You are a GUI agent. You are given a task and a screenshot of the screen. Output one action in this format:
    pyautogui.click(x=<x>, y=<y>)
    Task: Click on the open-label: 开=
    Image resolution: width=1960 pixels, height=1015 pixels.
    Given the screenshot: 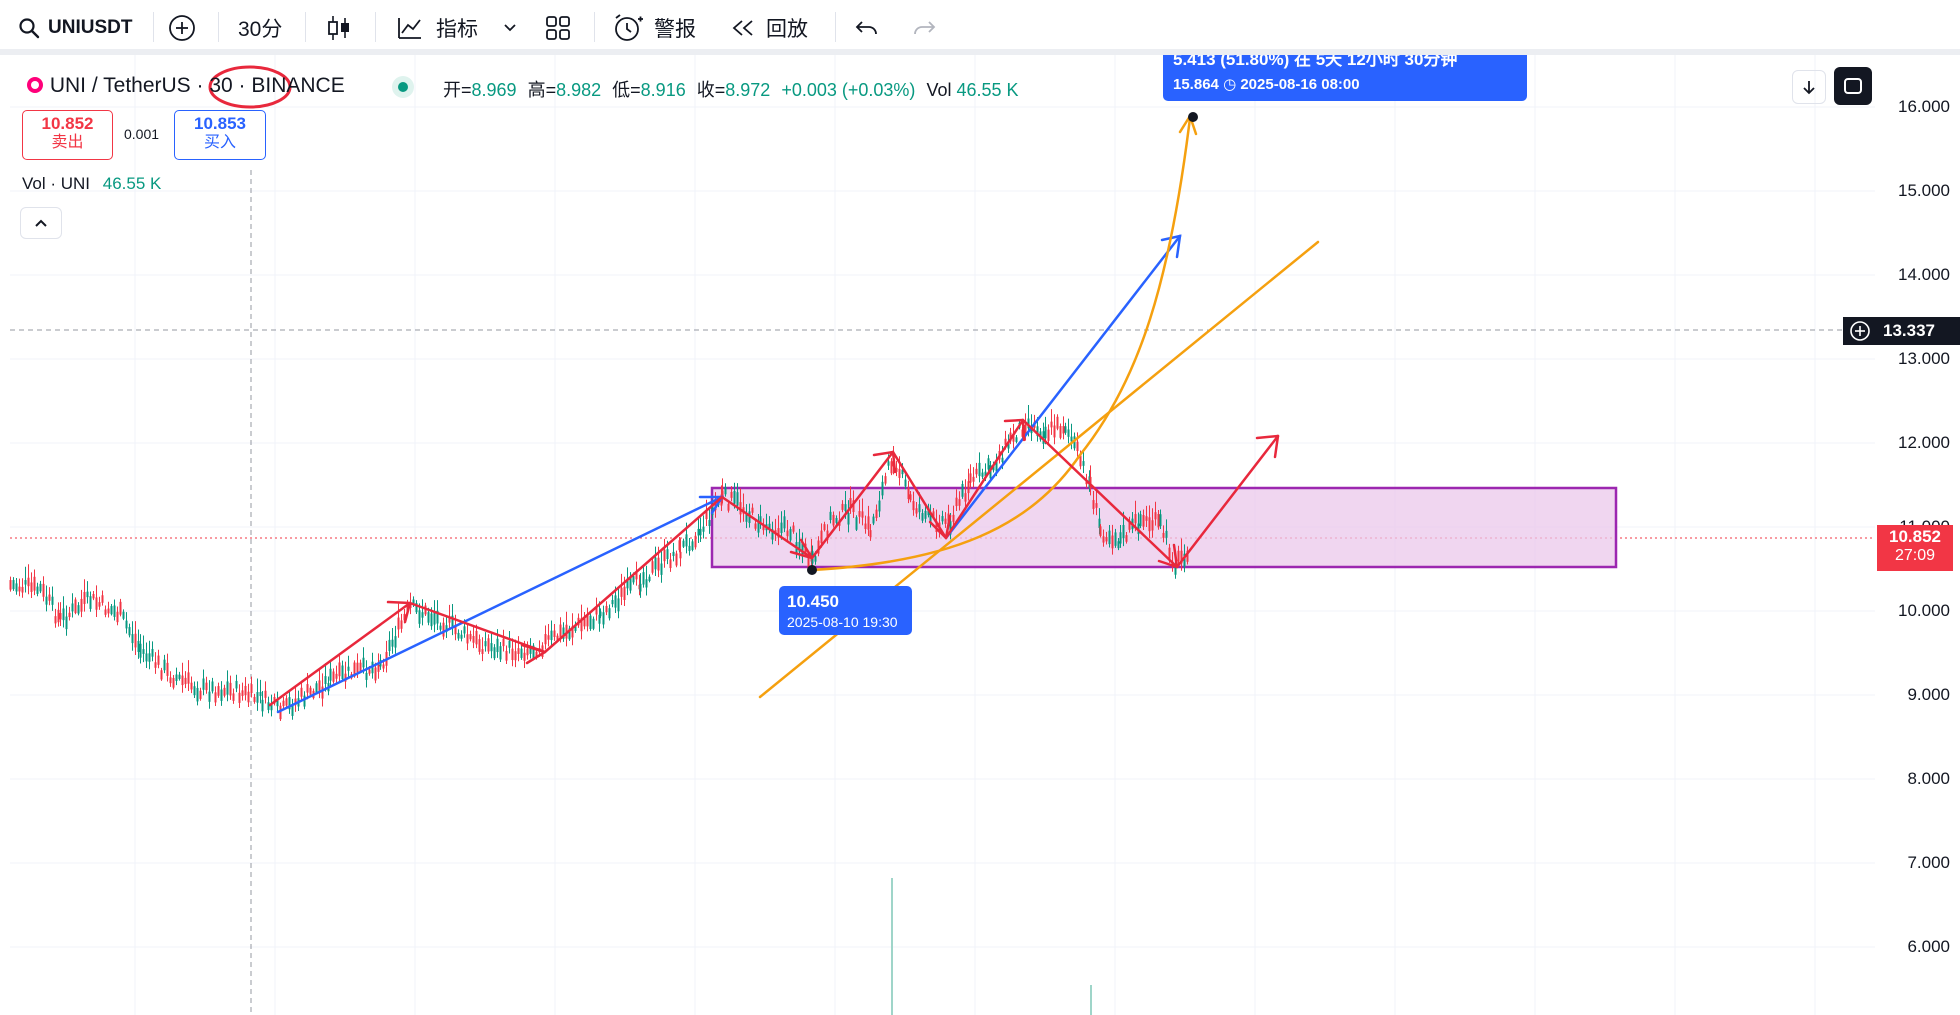 What is the action you would take?
    pyautogui.click(x=457, y=90)
    